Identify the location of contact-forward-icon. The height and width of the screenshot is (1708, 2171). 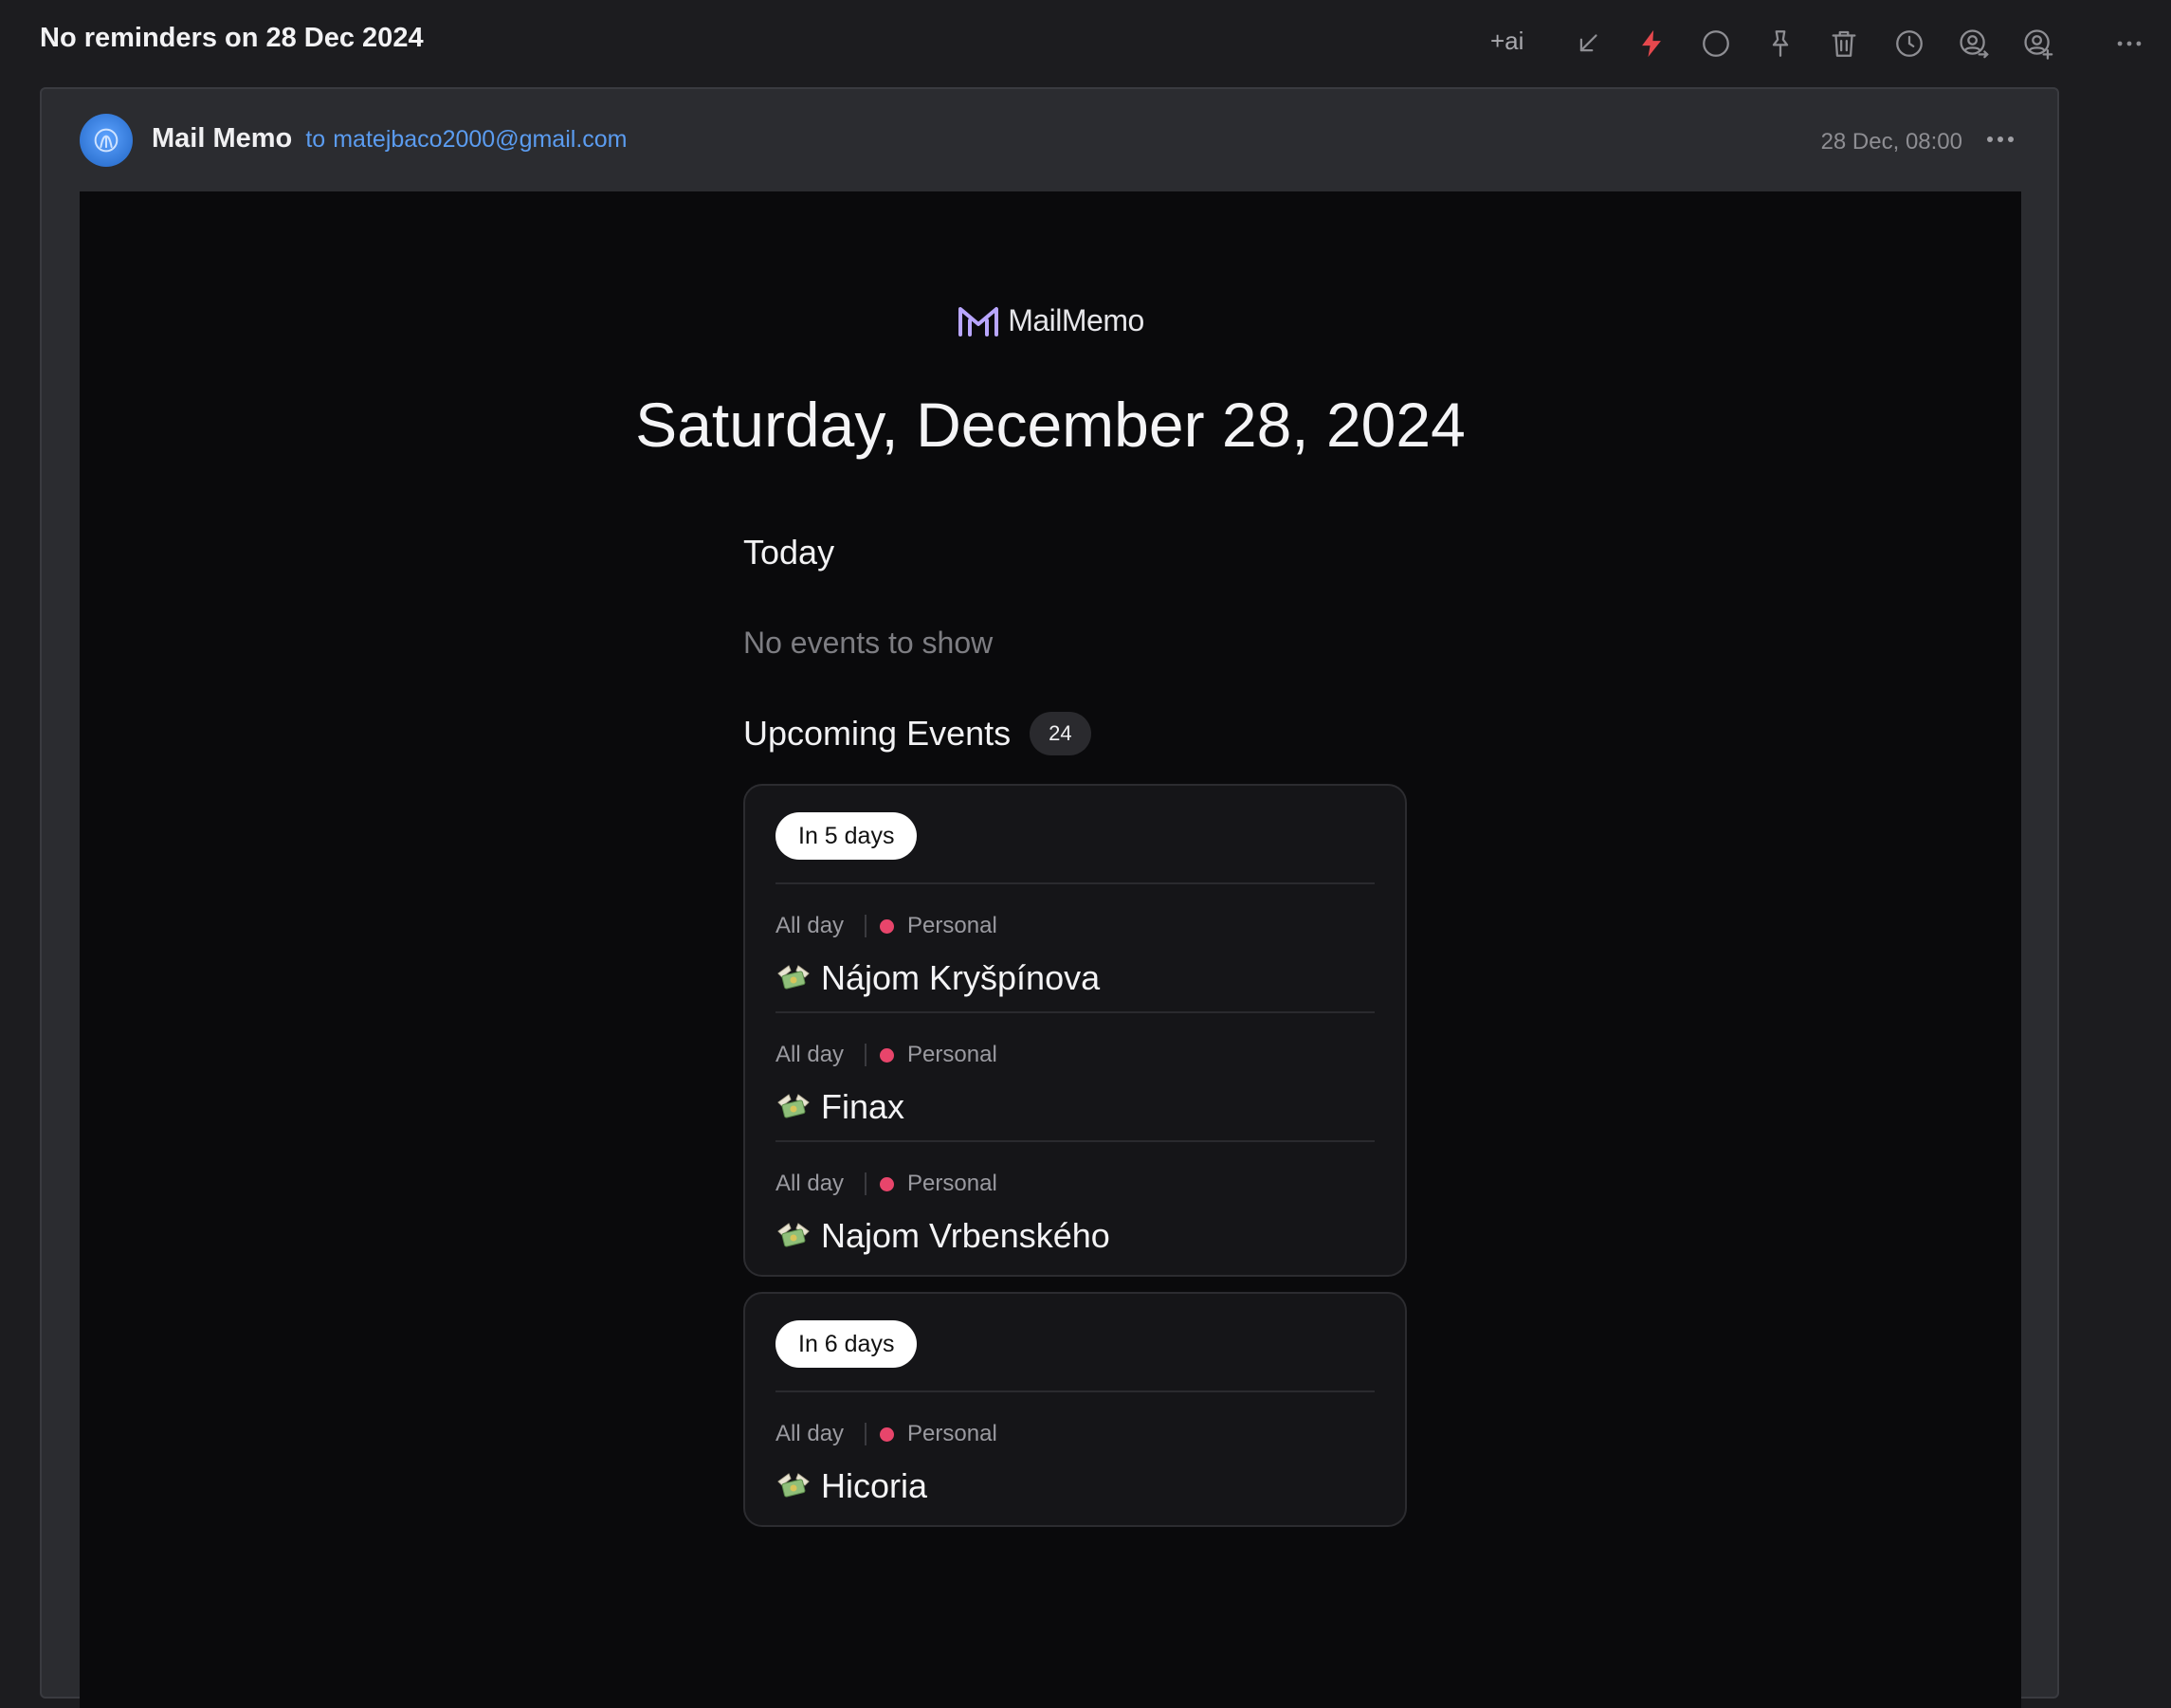
(1974, 44).